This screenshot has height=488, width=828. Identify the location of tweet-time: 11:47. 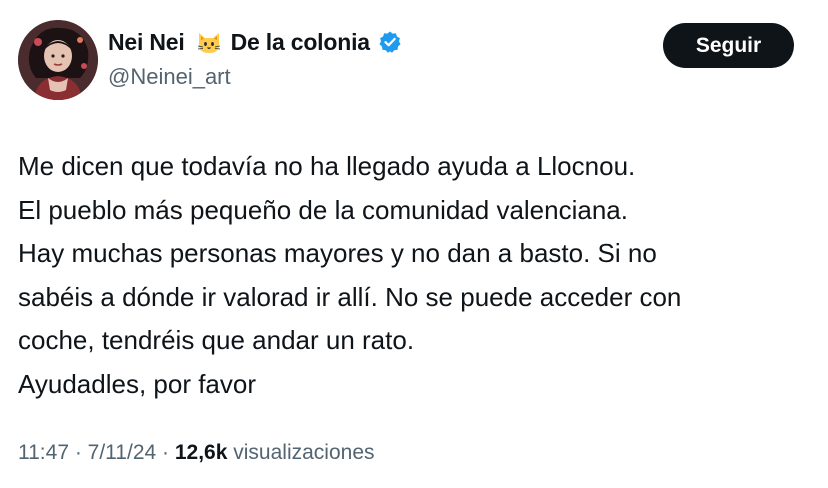
(43, 452).